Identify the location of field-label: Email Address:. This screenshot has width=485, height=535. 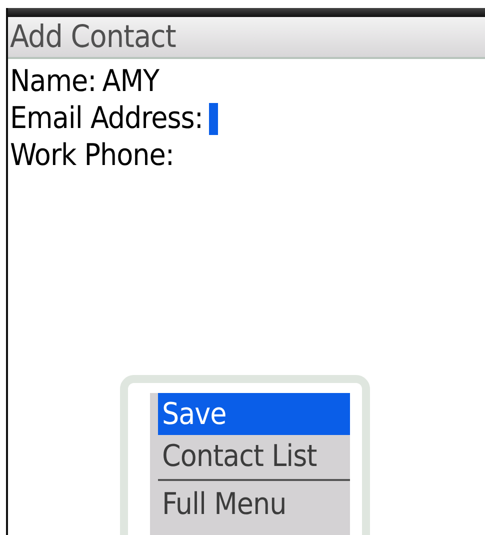
(106, 118).